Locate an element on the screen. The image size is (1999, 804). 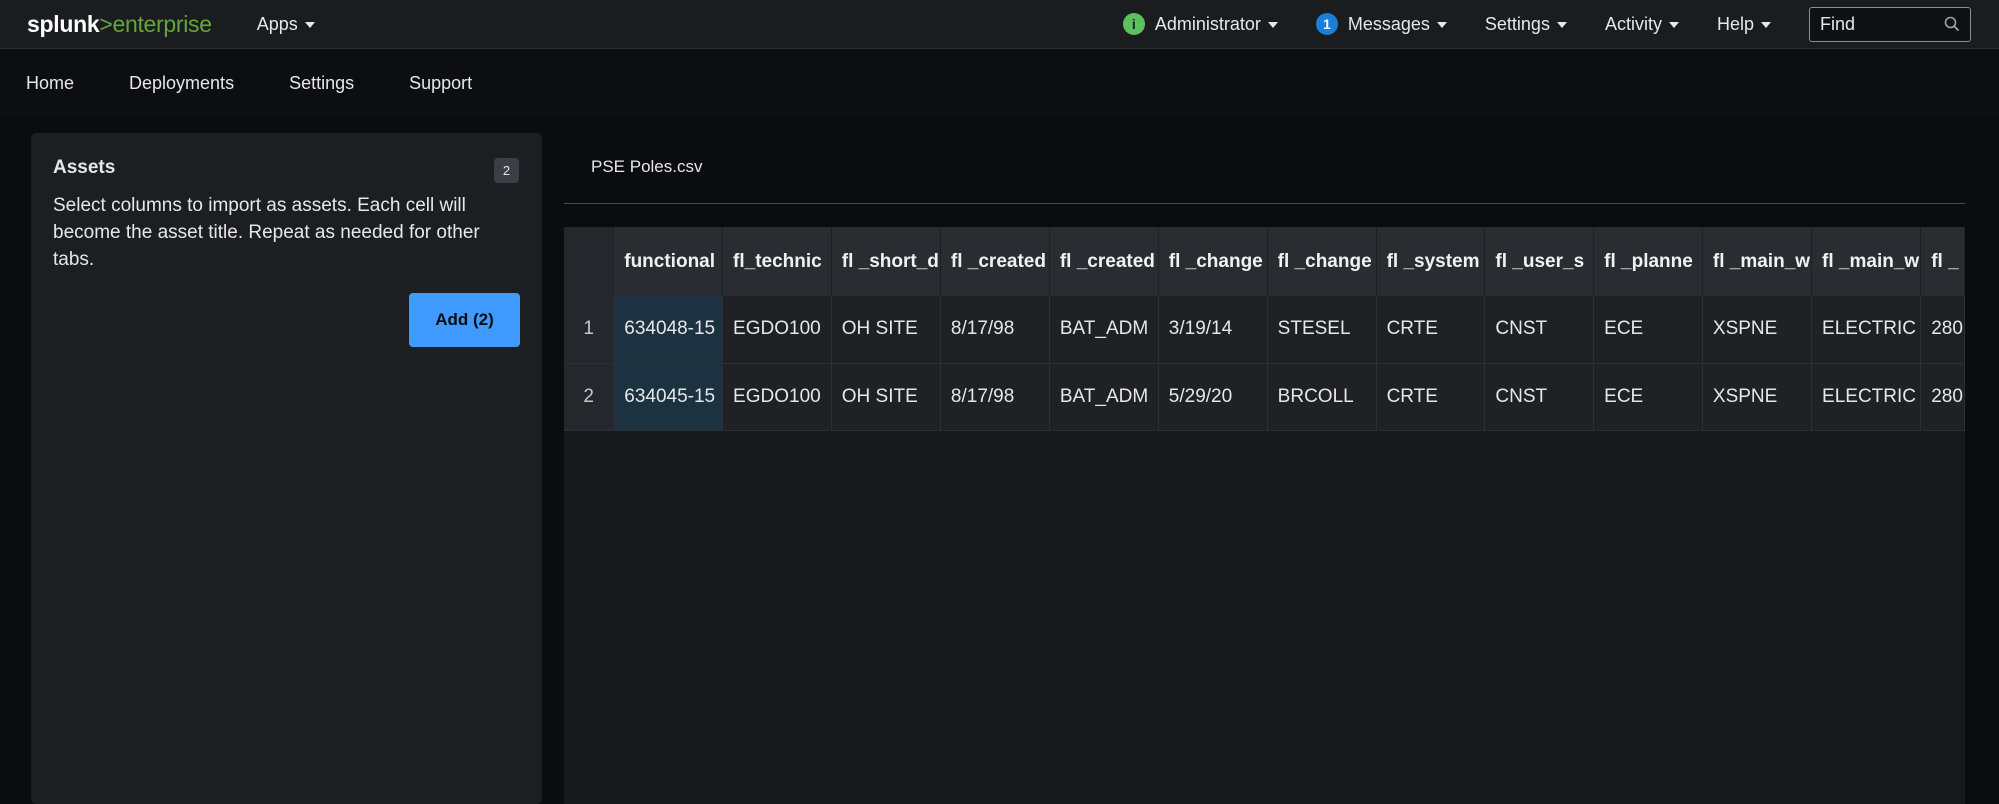
activity-label: Activity is located at coordinates (1633, 23).